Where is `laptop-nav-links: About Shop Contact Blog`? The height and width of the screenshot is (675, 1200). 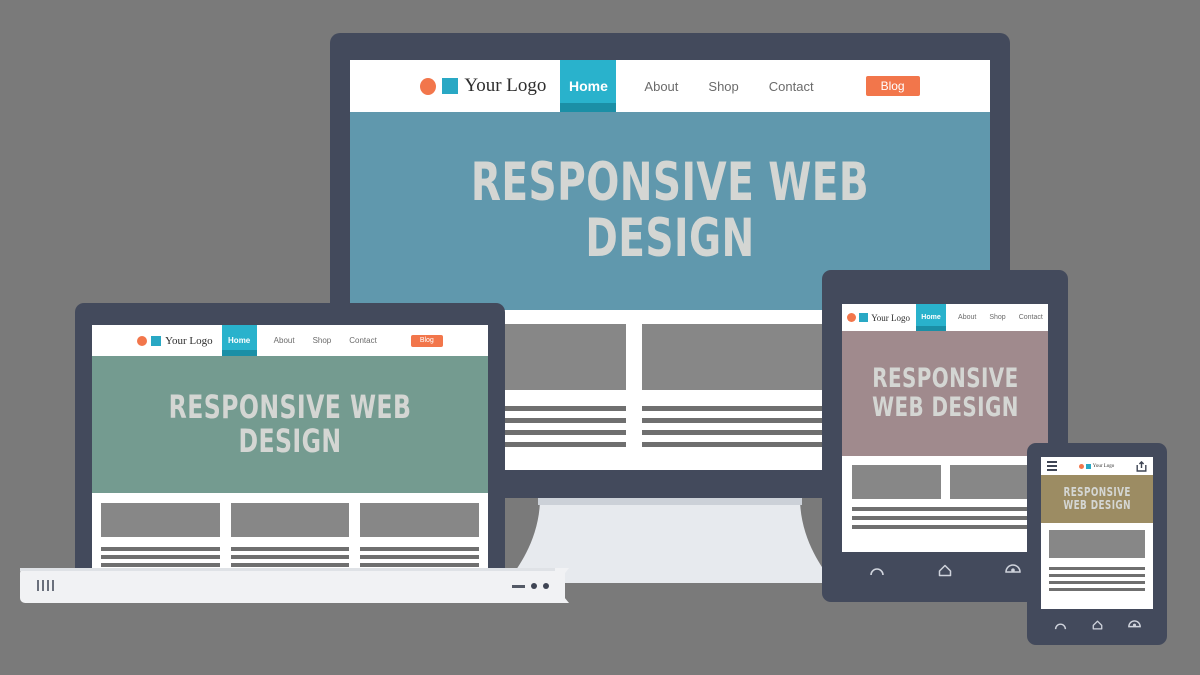 laptop-nav-links: About Shop Contact Blog is located at coordinates (372, 340).